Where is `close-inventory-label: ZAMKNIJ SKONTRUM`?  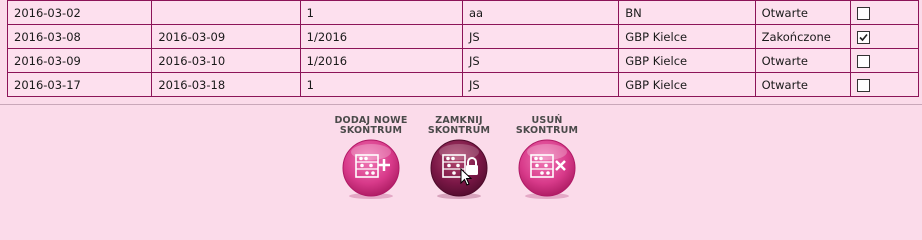 close-inventory-label: ZAMKNIJ SKONTRUM is located at coordinates (459, 127).